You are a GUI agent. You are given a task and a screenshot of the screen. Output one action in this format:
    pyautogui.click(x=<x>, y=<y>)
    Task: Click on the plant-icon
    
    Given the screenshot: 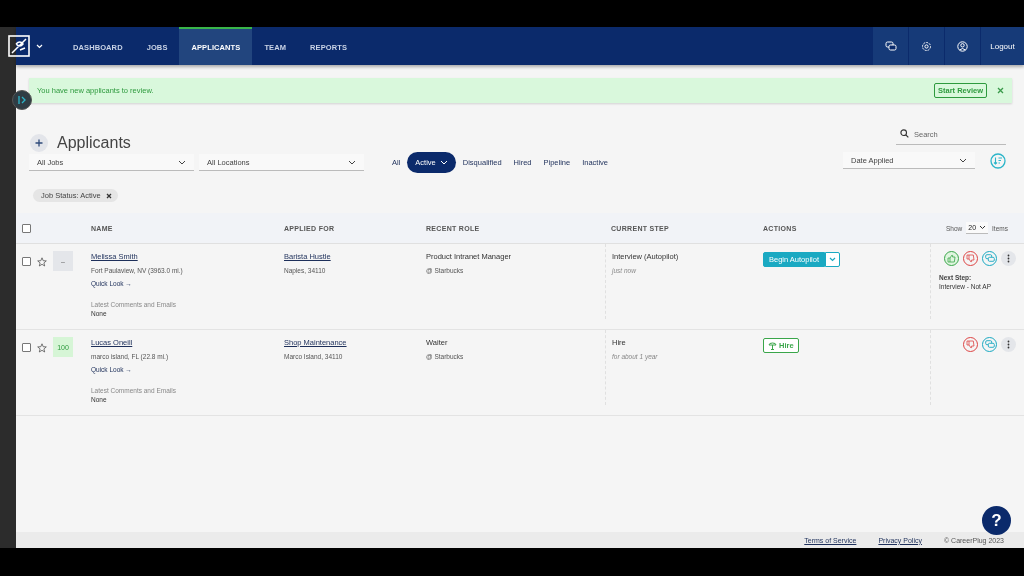 What is the action you would take?
    pyautogui.click(x=772, y=345)
    